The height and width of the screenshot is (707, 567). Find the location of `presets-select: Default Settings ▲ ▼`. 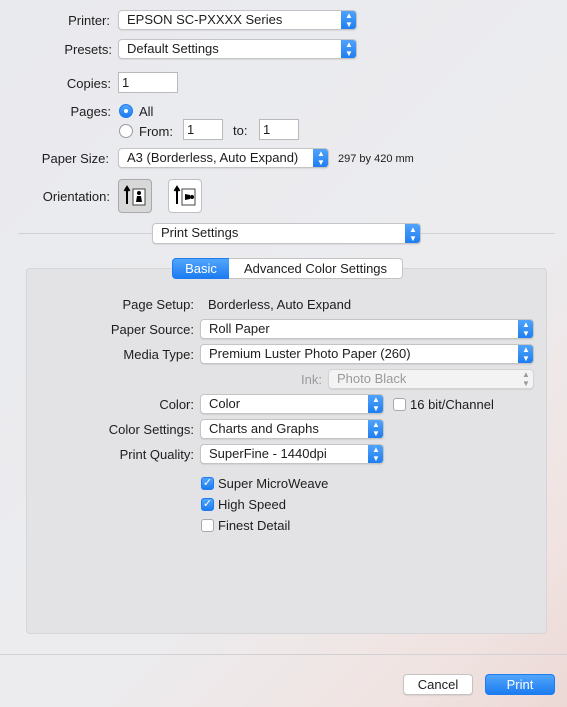

presets-select: Default Settings ▲ ▼ is located at coordinates (237, 49).